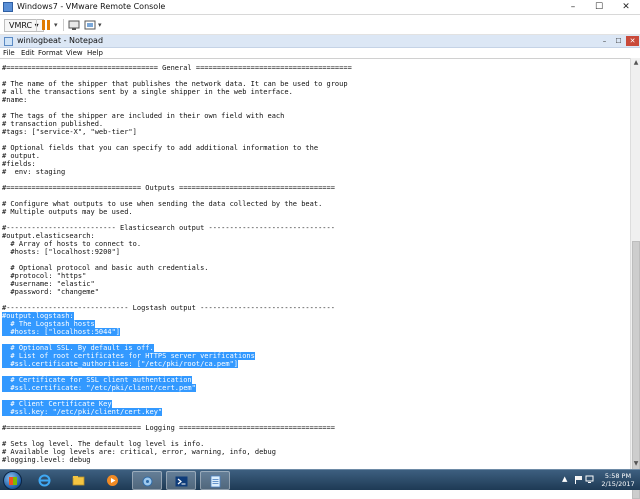 This screenshot has width=640, height=499. I want to click on vmrc-menu-button: VMRC ▾, so click(24, 25).